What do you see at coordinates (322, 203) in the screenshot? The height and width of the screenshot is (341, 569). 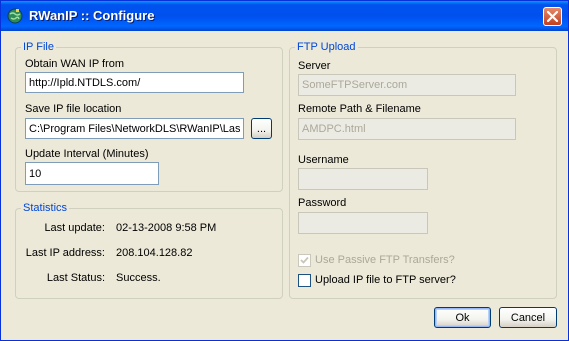 I see `password-label: Password` at bounding box center [322, 203].